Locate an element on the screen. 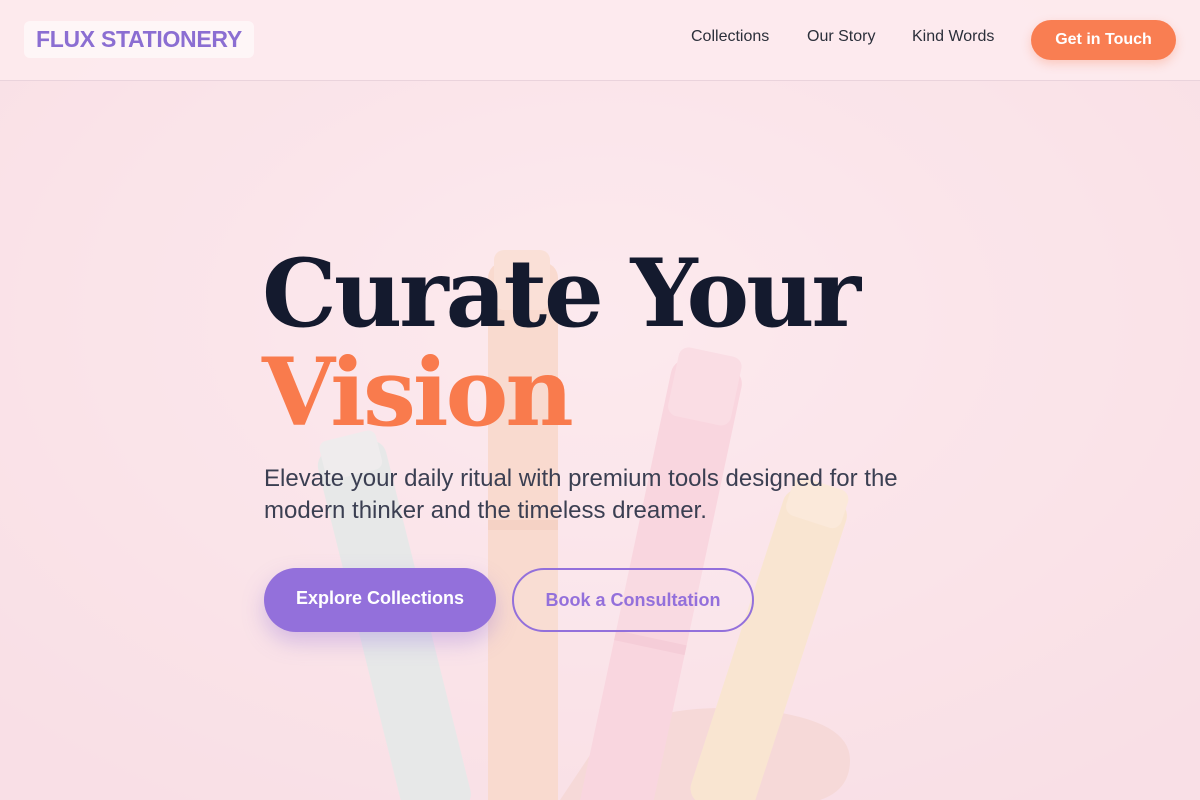 Image resolution: width=1200 pixels, height=800 pixels. hero-headline: Curate Your Vision is located at coordinates (561, 346).